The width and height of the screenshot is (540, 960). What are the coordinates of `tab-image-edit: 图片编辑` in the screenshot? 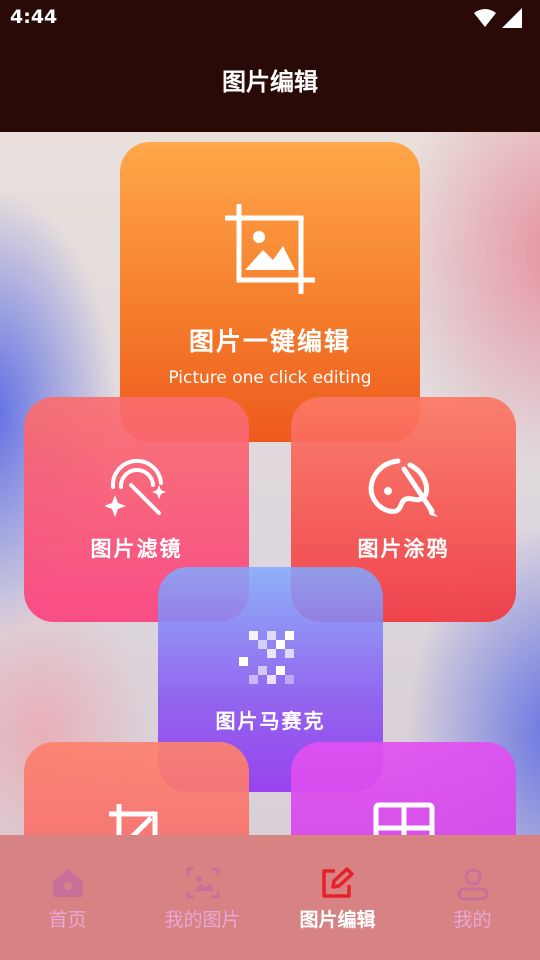 It's located at (337, 897).